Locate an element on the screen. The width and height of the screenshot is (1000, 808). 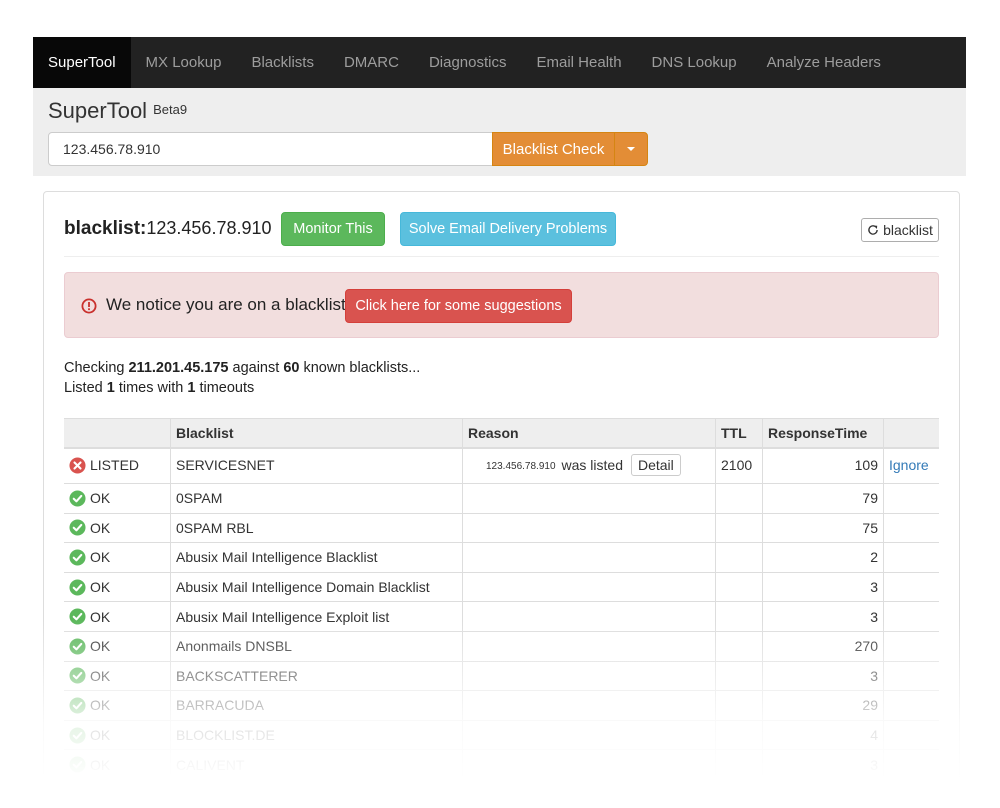
blacklist-name: 0SPAM RBL is located at coordinates (316, 528).